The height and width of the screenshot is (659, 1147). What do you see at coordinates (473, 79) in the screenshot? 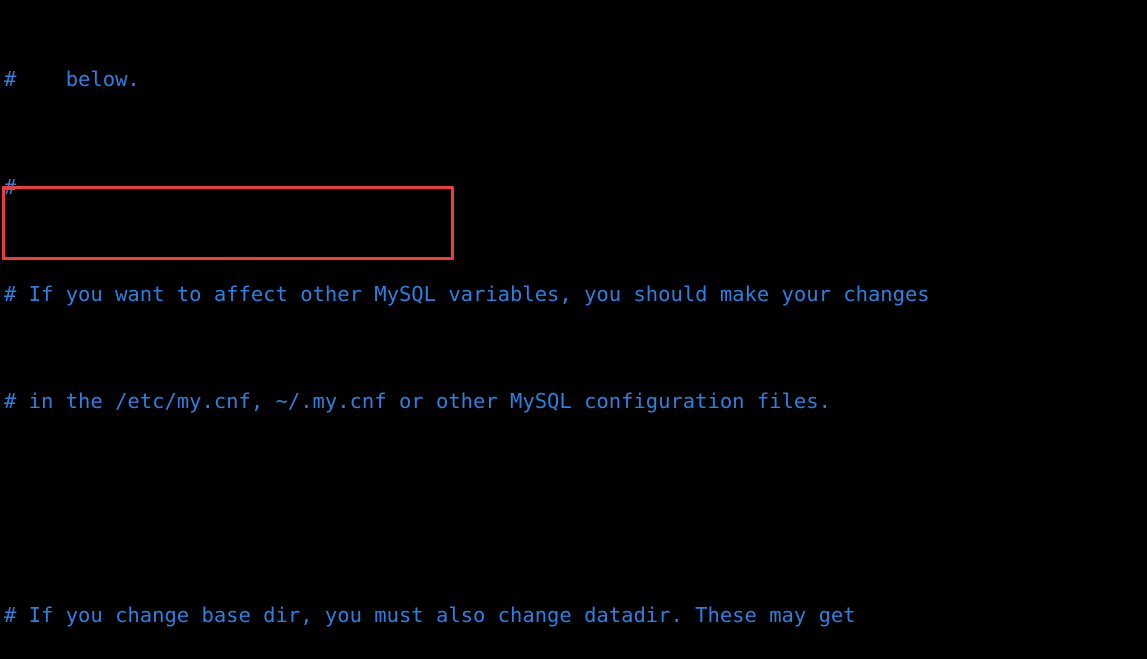
I see `code-line-comment: # below.` at bounding box center [473, 79].